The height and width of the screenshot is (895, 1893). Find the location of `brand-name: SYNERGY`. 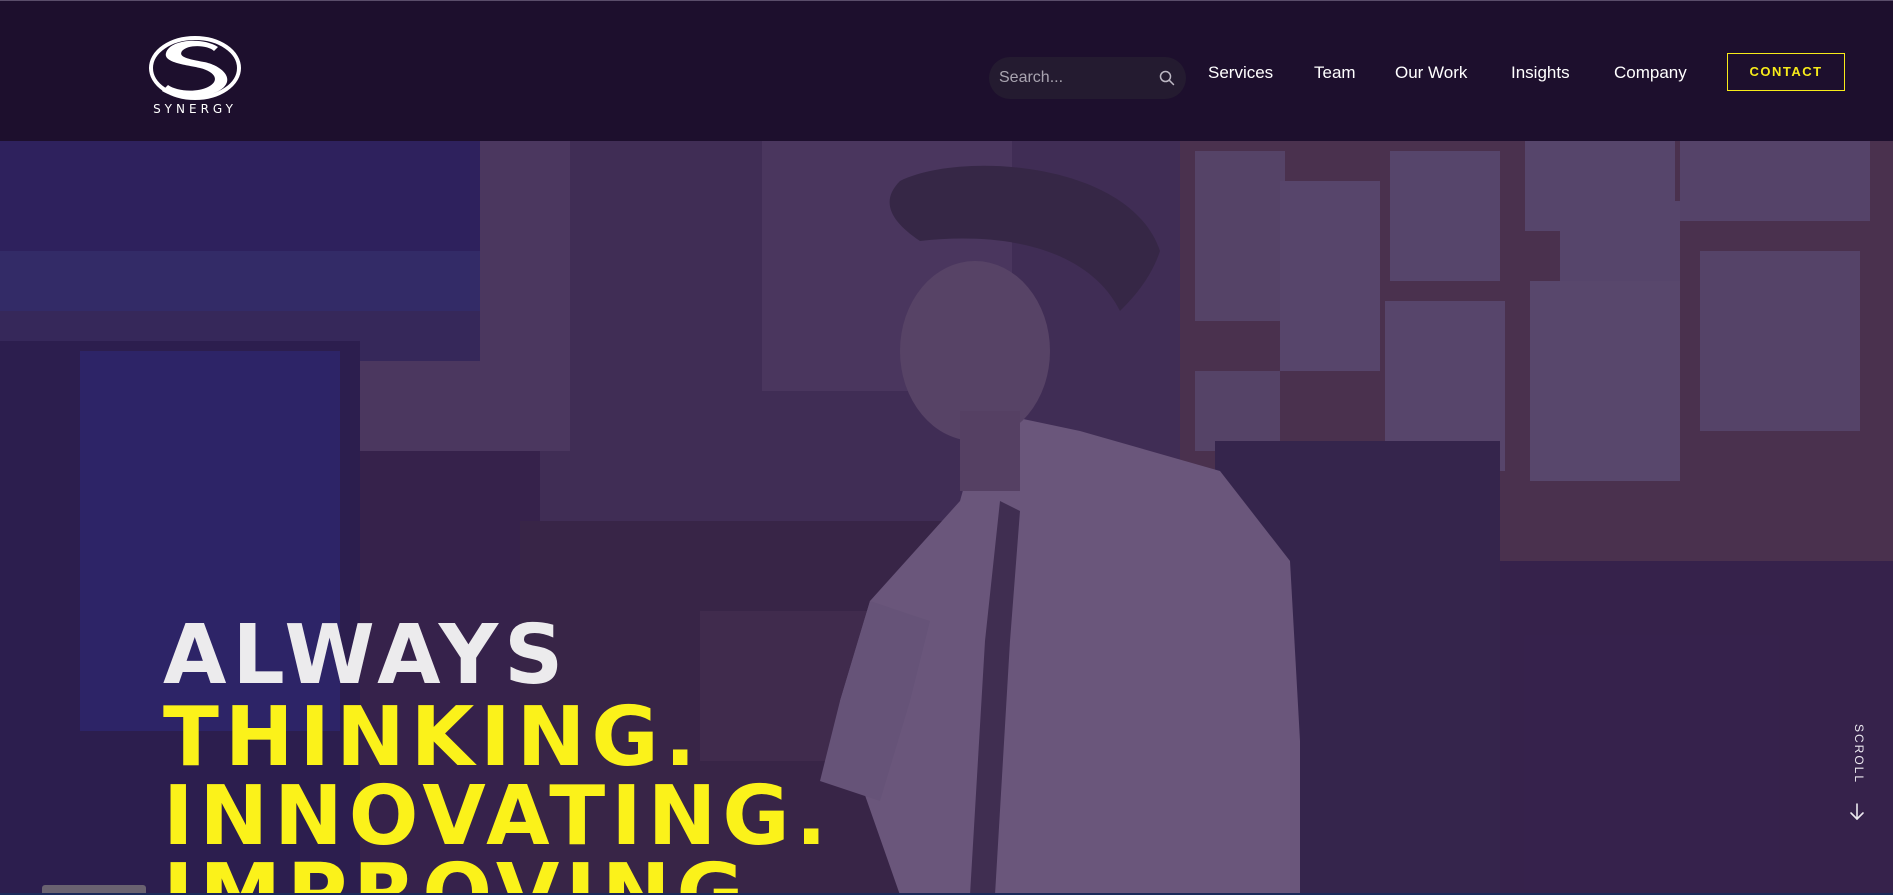

brand-name: SYNERGY is located at coordinates (195, 109).